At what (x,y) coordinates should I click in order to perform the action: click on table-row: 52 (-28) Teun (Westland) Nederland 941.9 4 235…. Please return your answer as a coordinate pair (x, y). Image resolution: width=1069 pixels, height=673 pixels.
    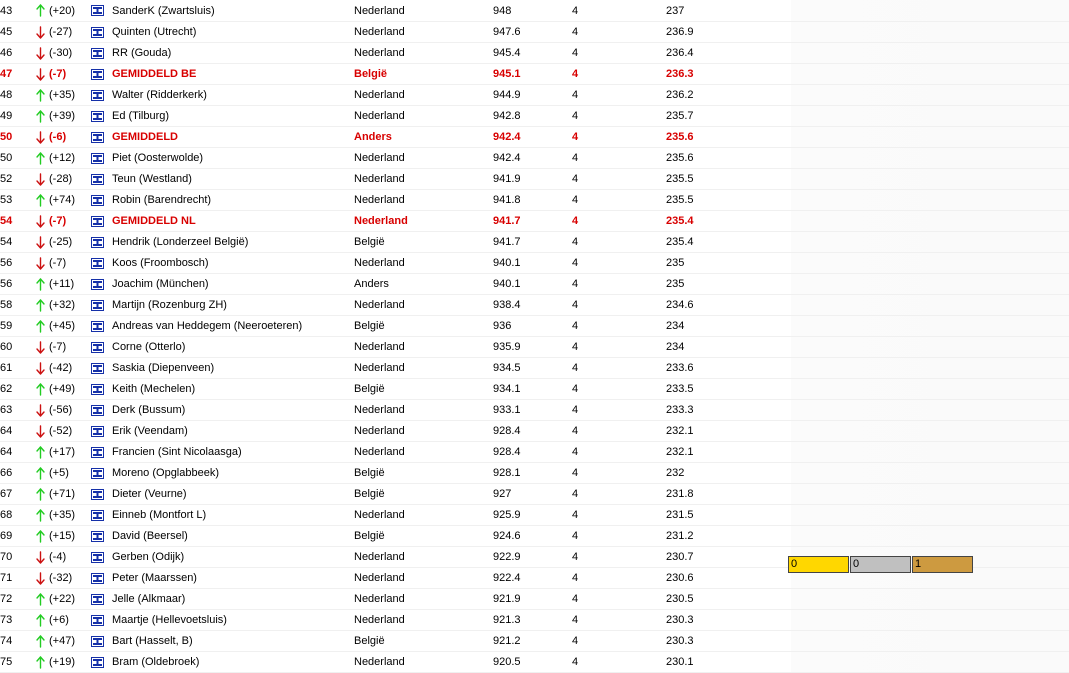
    Looking at the image, I should click on (534, 179).